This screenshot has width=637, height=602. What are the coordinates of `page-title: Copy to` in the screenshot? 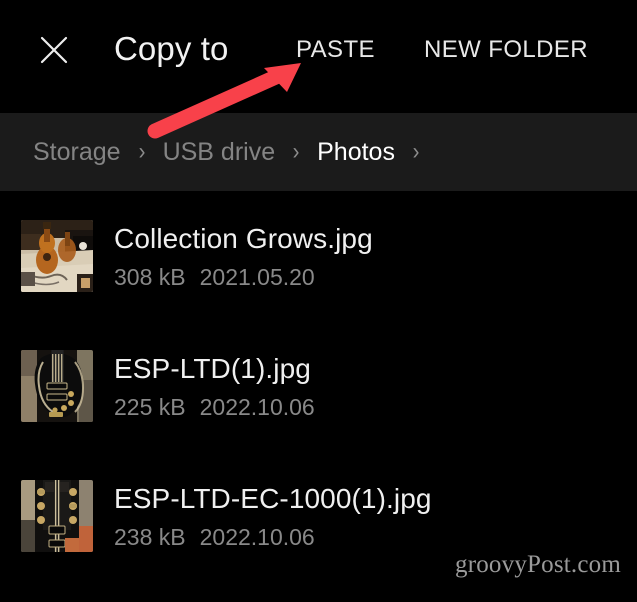 It's located at (171, 48).